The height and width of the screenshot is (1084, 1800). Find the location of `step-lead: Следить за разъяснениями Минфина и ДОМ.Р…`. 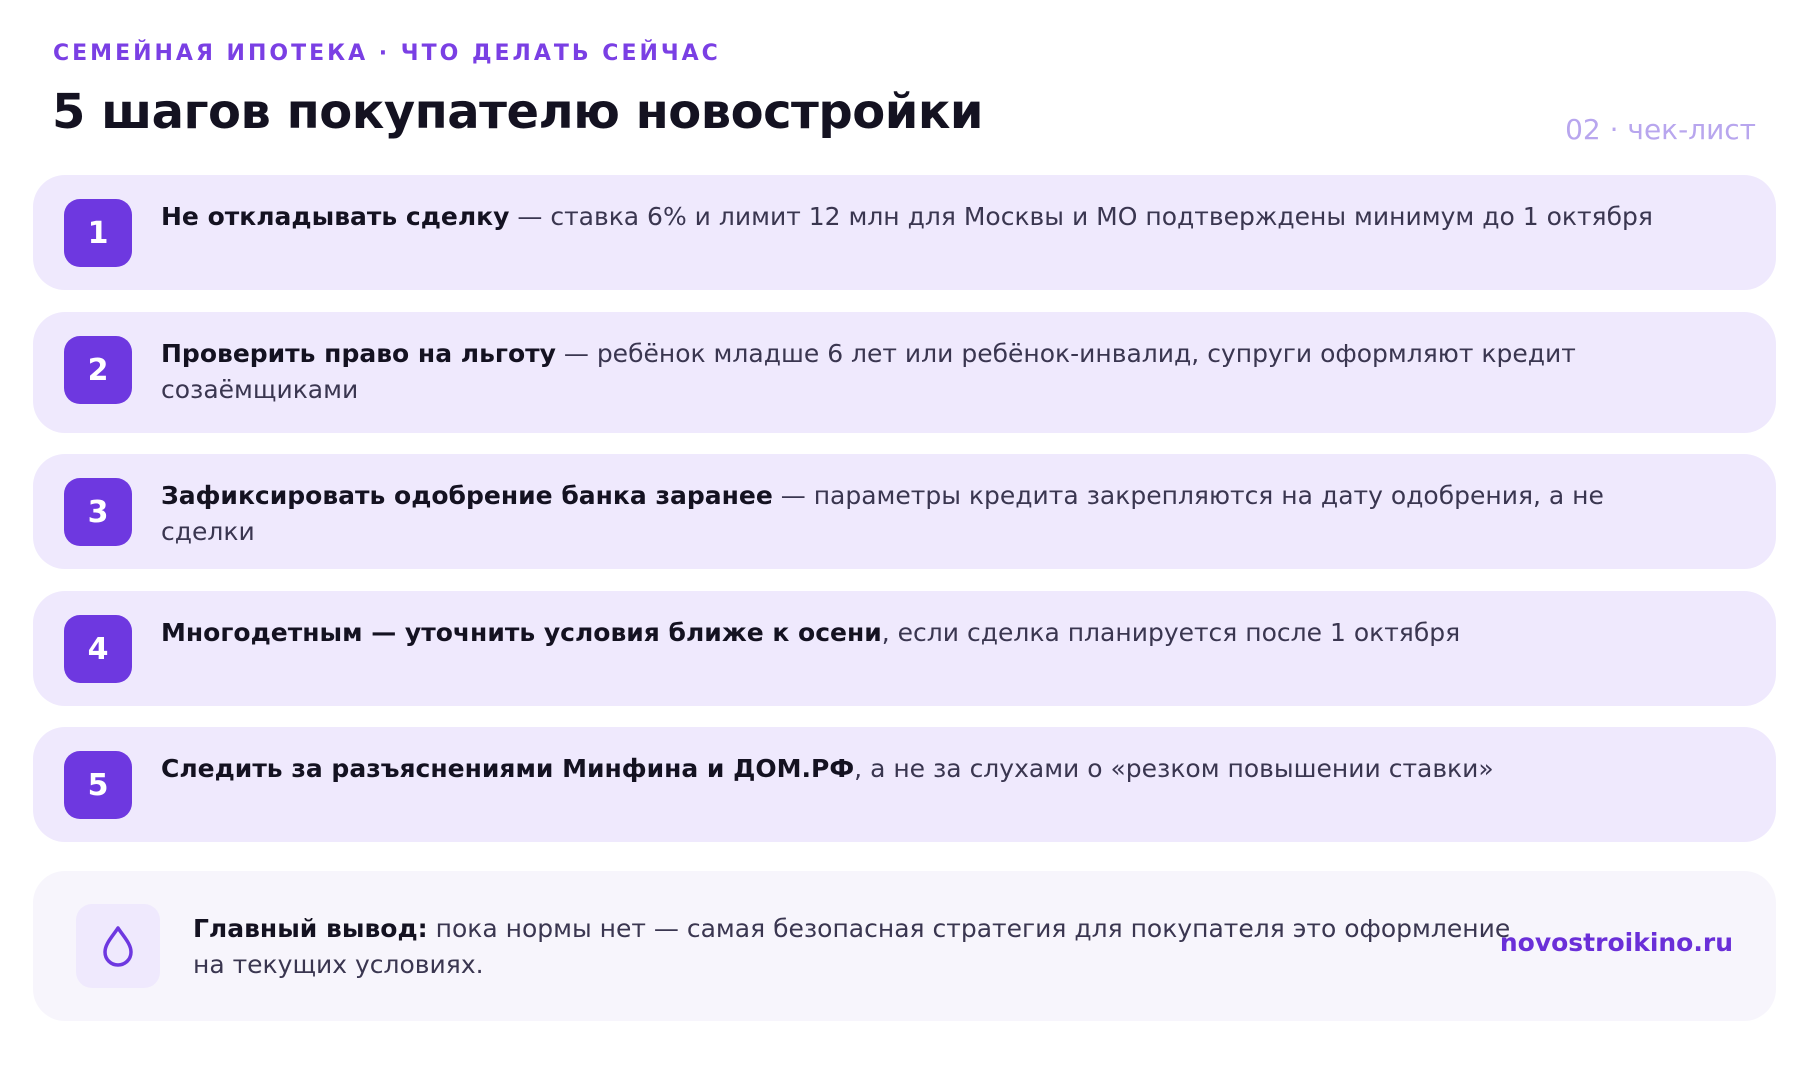

step-lead: Следить за разъяснениями Минфина и ДОМ.Р… is located at coordinates (508, 768).